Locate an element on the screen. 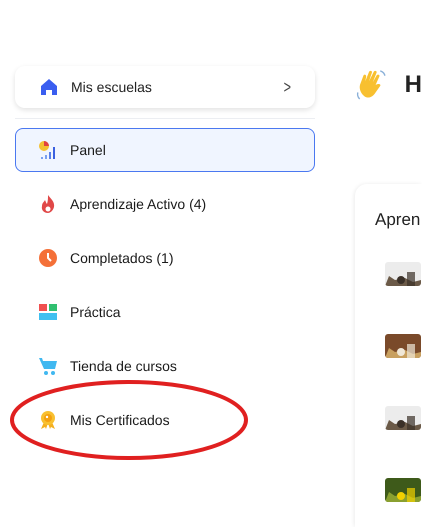 Image resolution: width=422 pixels, height=527 pixels. clock-icon is located at coordinates (48, 258).